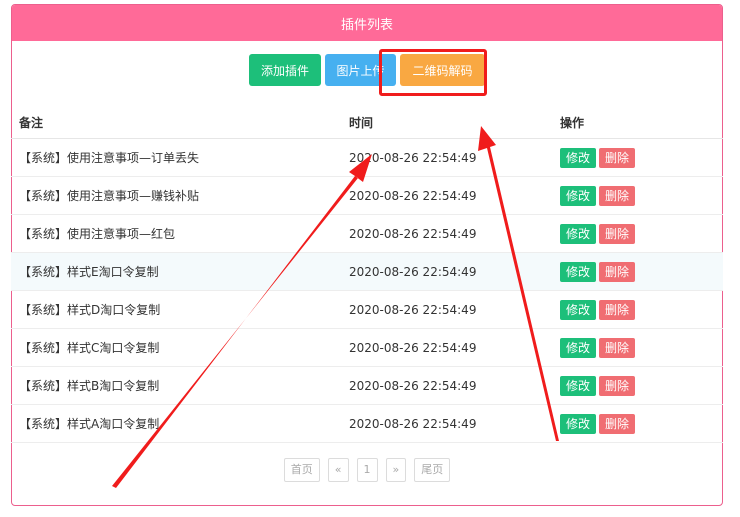  I want to click on row-note: 【系统】样式B淘口令复制, so click(180, 385).